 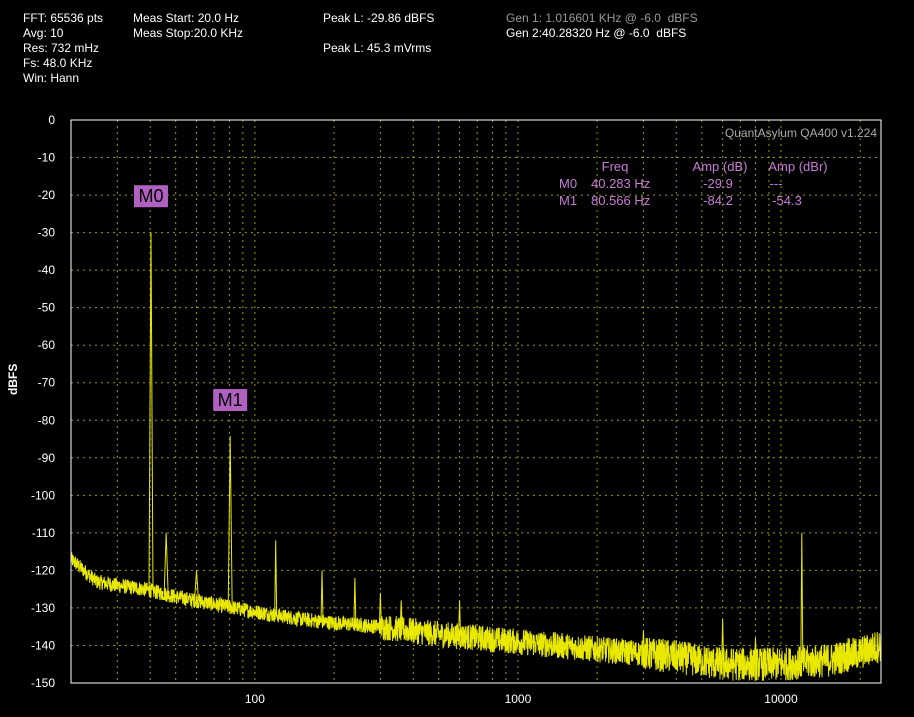 What do you see at coordinates (51, 120) in the screenshot?
I see `y-tick-label: 0` at bounding box center [51, 120].